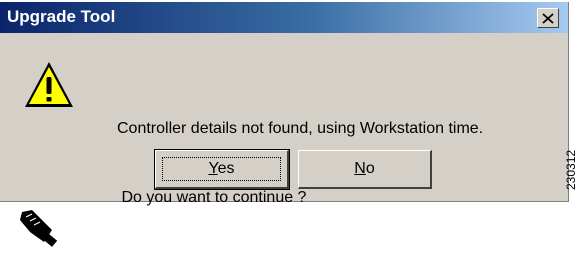 The width and height of the screenshot is (587, 255). I want to click on yes-label-rest: es, so click(226, 168).